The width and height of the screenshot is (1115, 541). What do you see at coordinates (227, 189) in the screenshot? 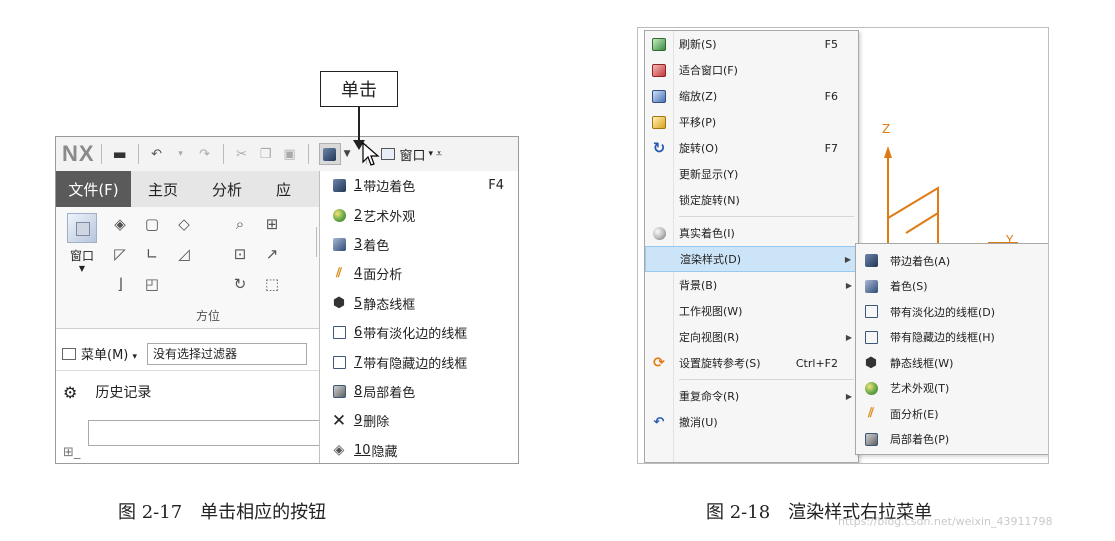
I see `tab-analysis: 分析` at bounding box center [227, 189].